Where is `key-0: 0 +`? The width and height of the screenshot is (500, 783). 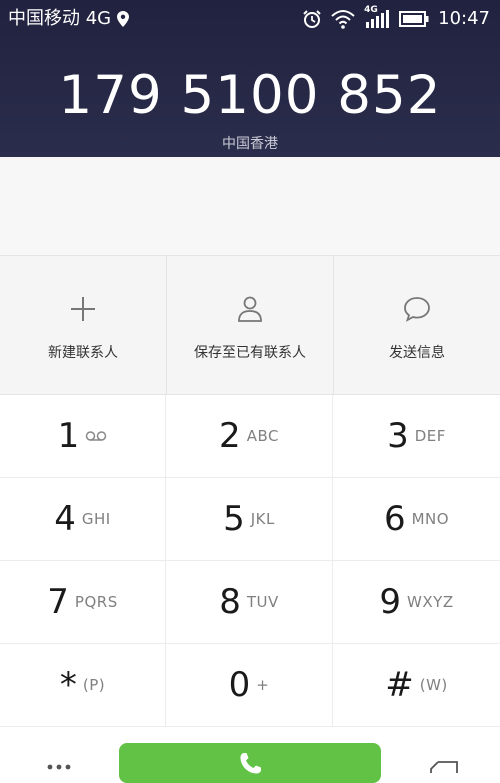 key-0: 0 + is located at coordinates (249, 685).